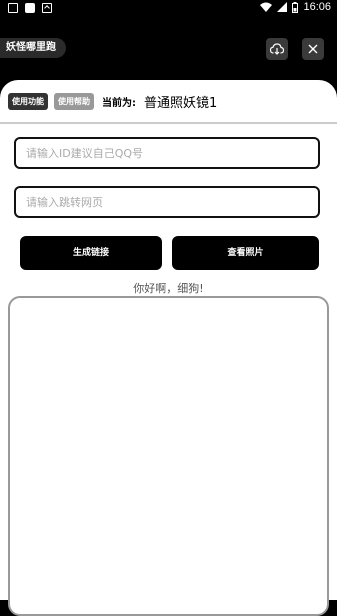 The image size is (337, 616). What do you see at coordinates (28, 101) in the screenshot?
I see `tab-use-function: 使用功能` at bounding box center [28, 101].